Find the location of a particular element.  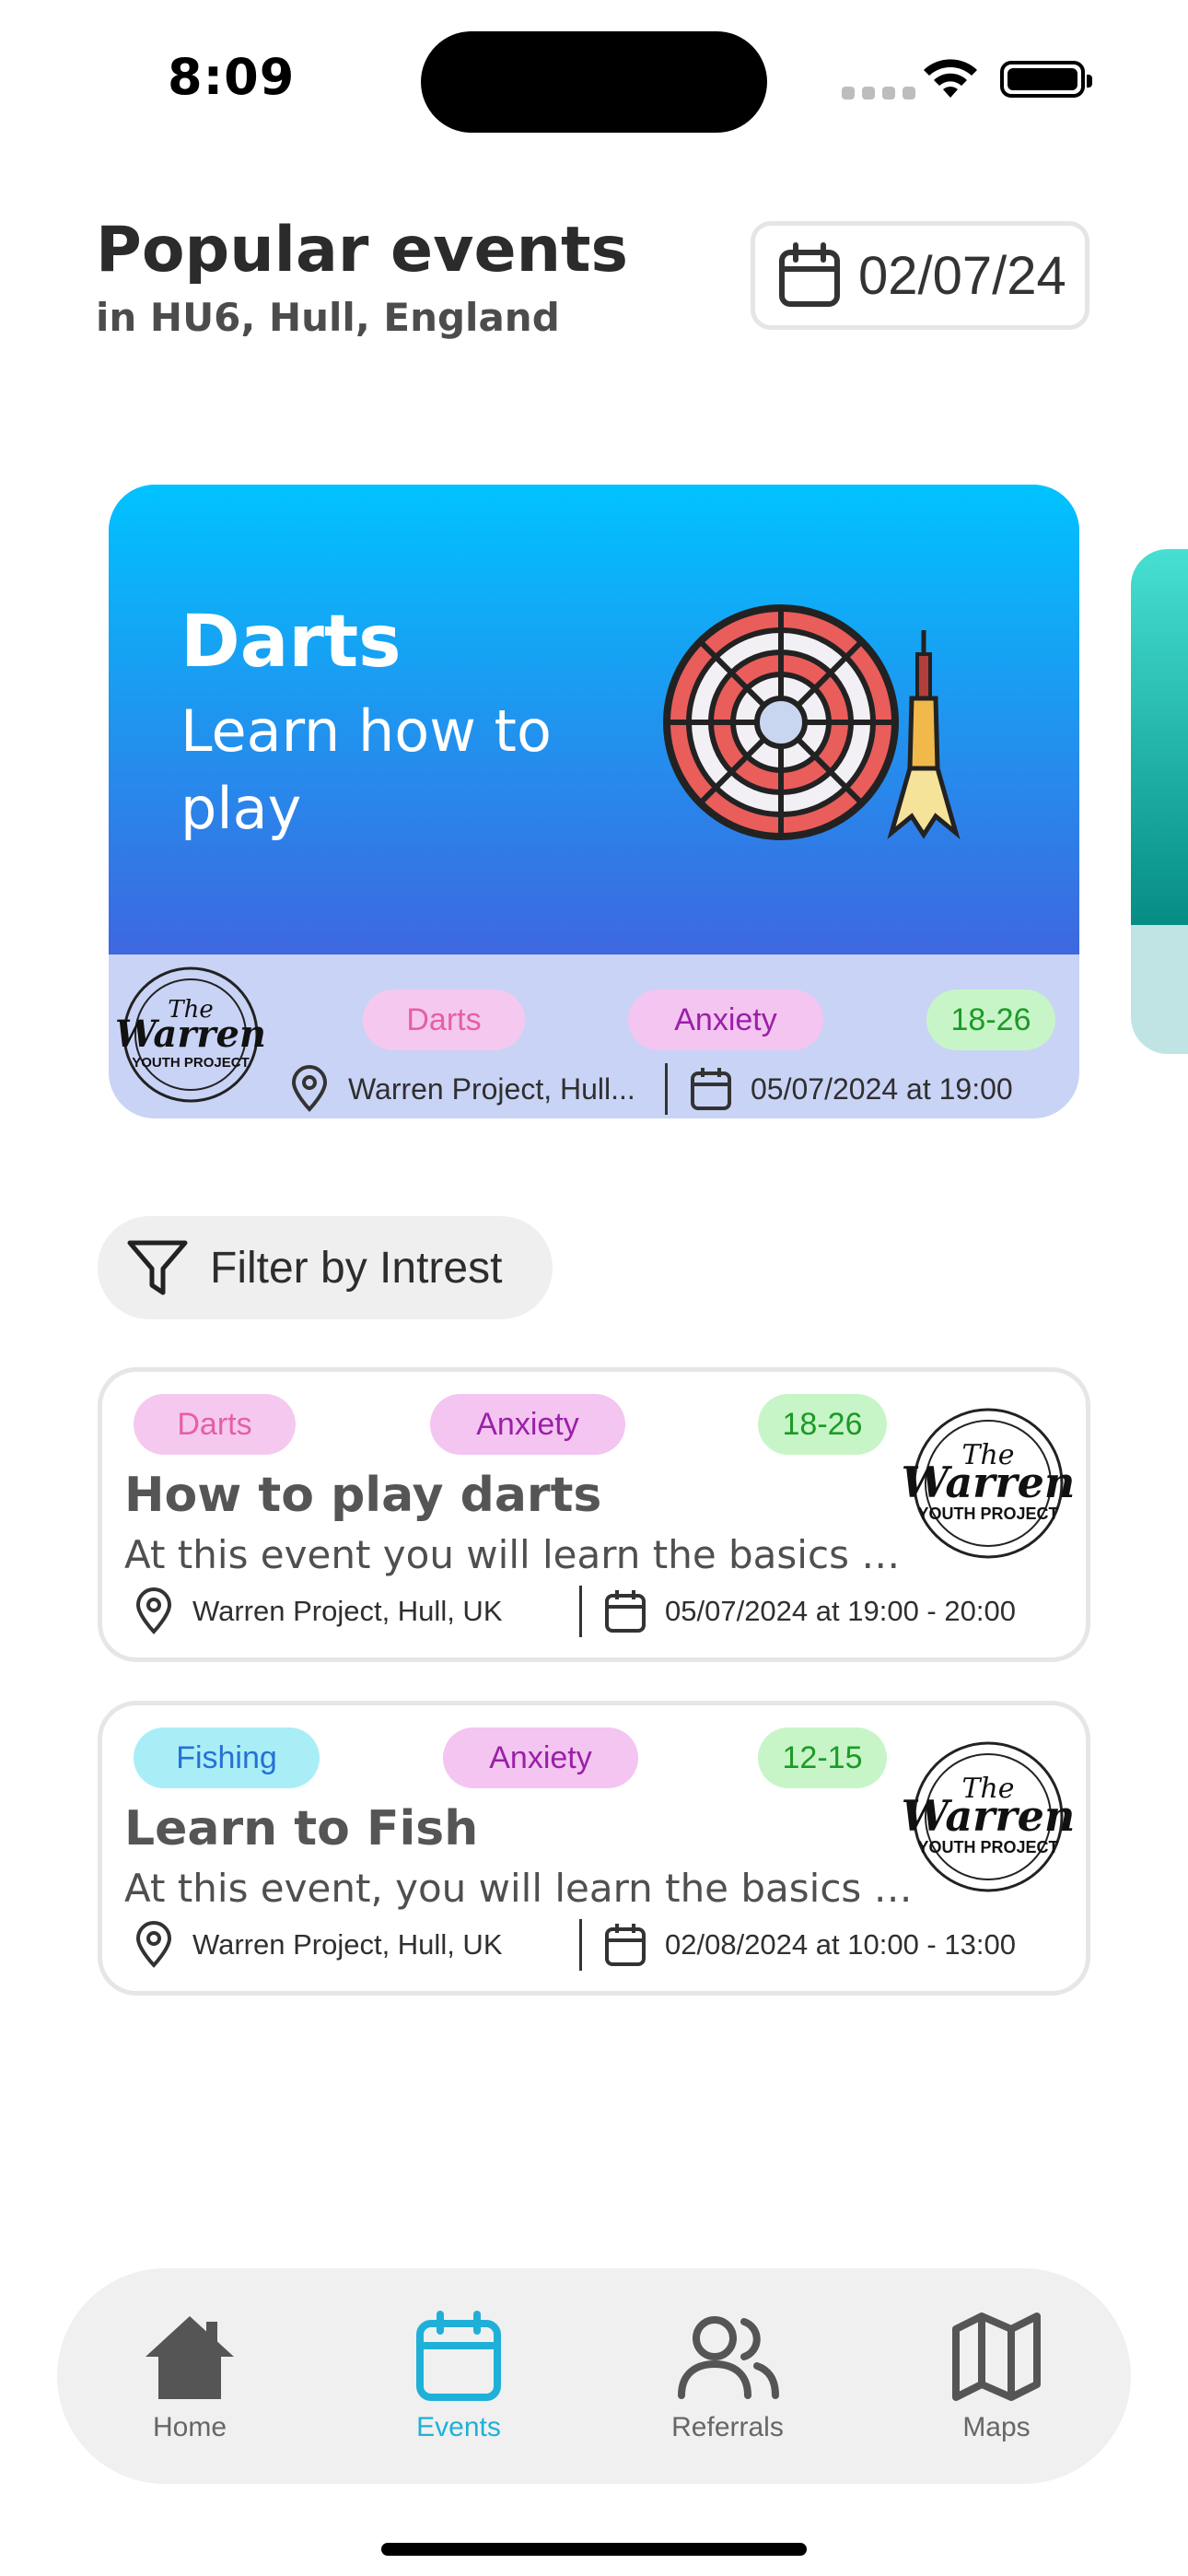

battery-icon is located at coordinates (1046, 79).